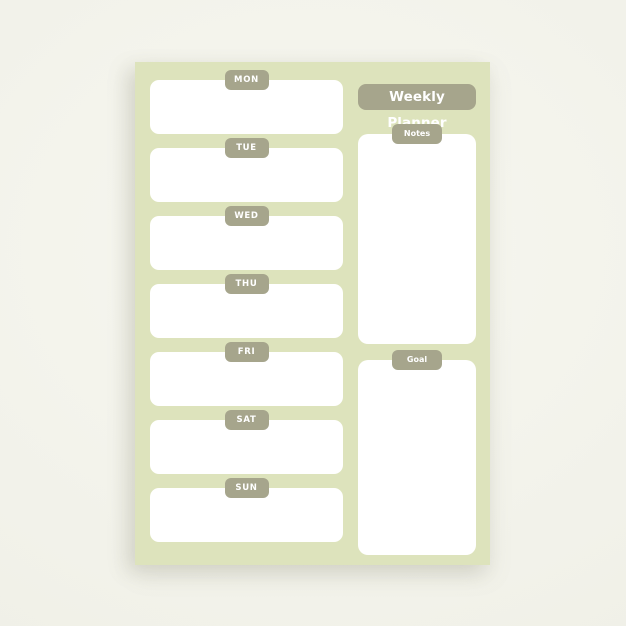 The width and height of the screenshot is (626, 626). I want to click on notes-entry-box, so click(417, 239).